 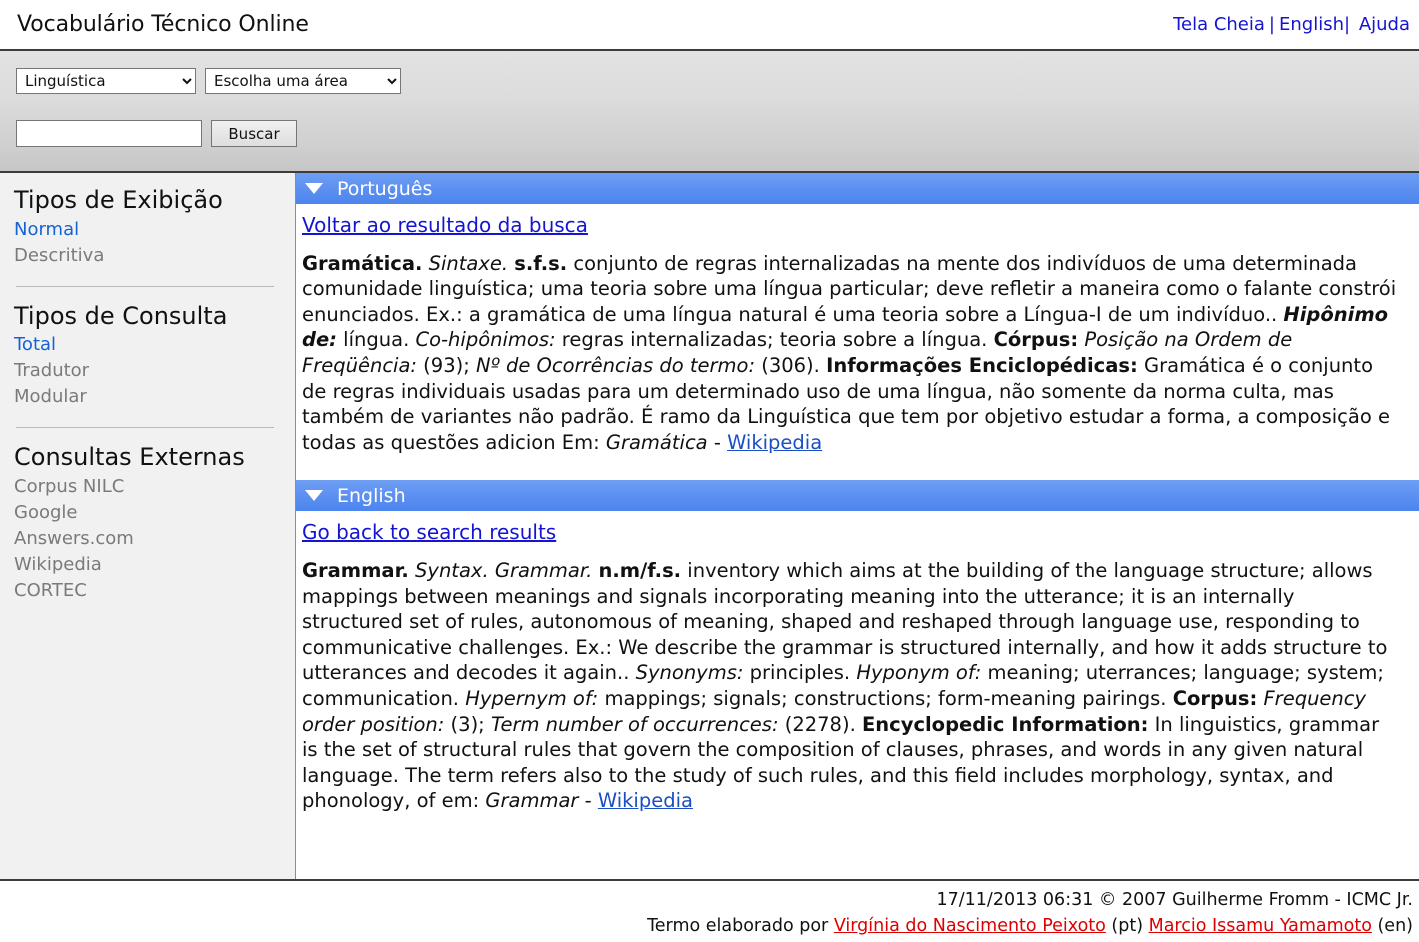 I want to click on field-en: Syntax., so click(x=452, y=570).